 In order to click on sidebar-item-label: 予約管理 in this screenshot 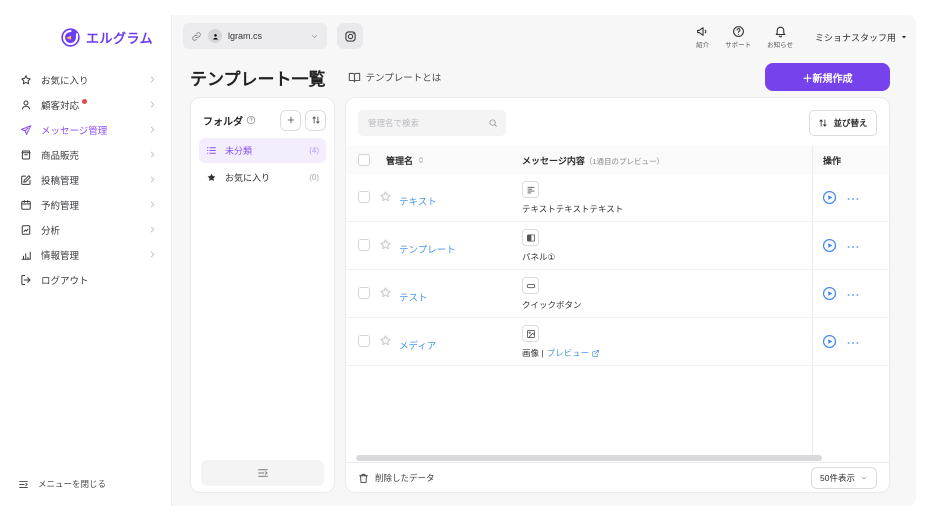, I will do `click(60, 206)`.